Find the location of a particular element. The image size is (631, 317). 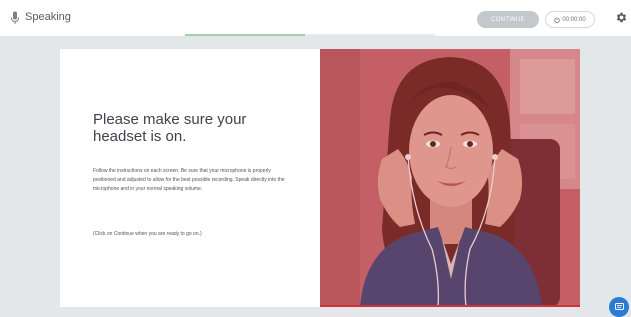

photo-accent-line is located at coordinates (450, 306).